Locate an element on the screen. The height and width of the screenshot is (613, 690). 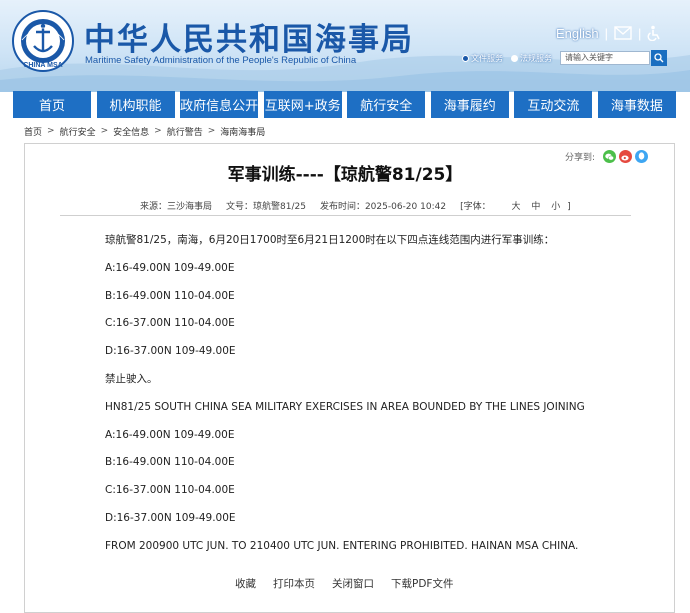
breadcrumb-warnings: 航行警告 is located at coordinates (185, 131).